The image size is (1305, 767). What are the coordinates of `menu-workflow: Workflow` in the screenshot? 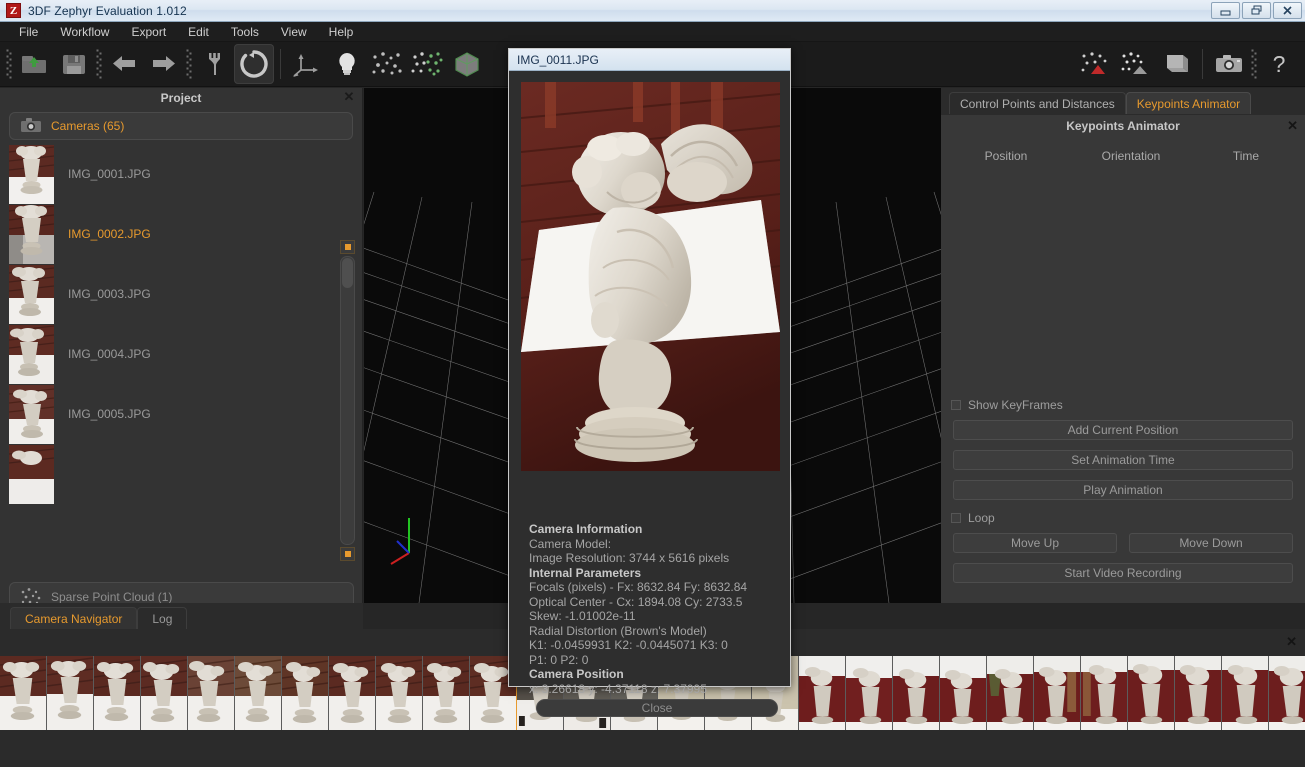 It's located at (84, 32).